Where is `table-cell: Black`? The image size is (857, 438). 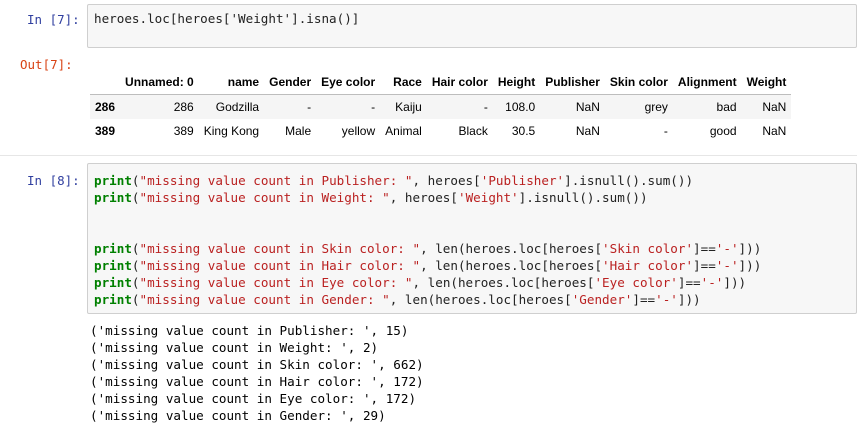 table-cell: Black is located at coordinates (473, 131).